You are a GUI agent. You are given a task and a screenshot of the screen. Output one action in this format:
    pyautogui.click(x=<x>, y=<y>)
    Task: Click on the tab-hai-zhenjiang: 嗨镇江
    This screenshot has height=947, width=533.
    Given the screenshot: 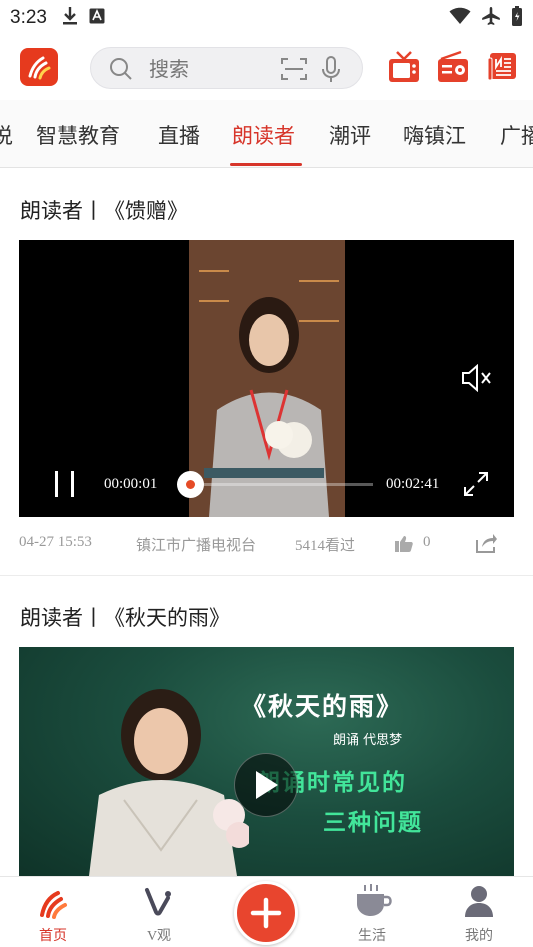 What is the action you would take?
    pyautogui.click(x=434, y=135)
    